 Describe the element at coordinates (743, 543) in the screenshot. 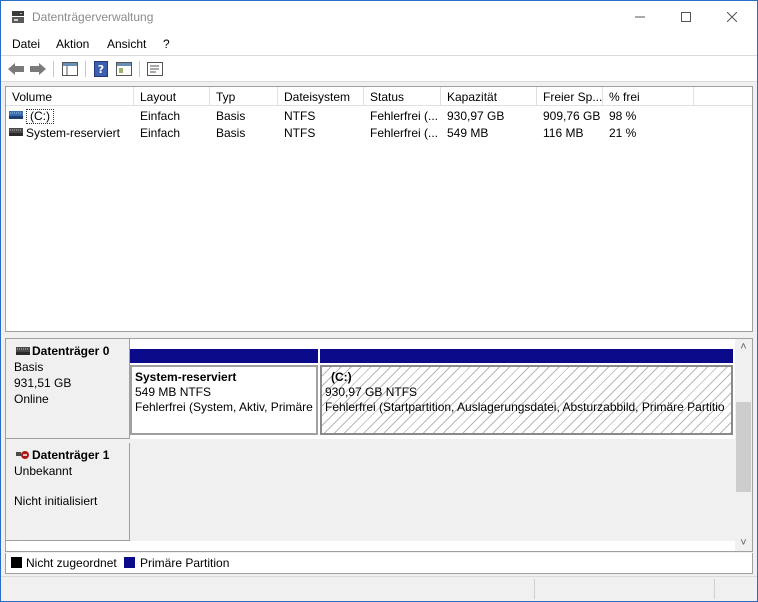

I see `scroll-down-button: ˅` at that location.